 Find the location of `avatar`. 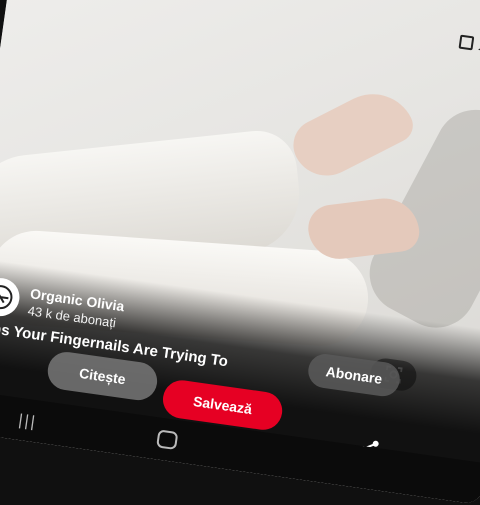

avatar is located at coordinates (11, 297).